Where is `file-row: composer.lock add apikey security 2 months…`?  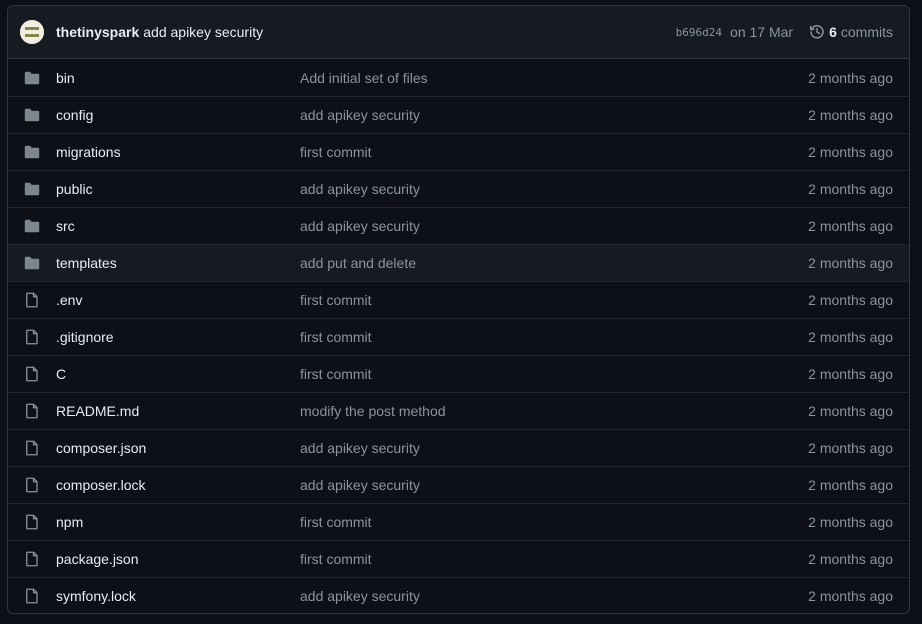
file-row: composer.lock add apikey security 2 months… is located at coordinates (458, 484).